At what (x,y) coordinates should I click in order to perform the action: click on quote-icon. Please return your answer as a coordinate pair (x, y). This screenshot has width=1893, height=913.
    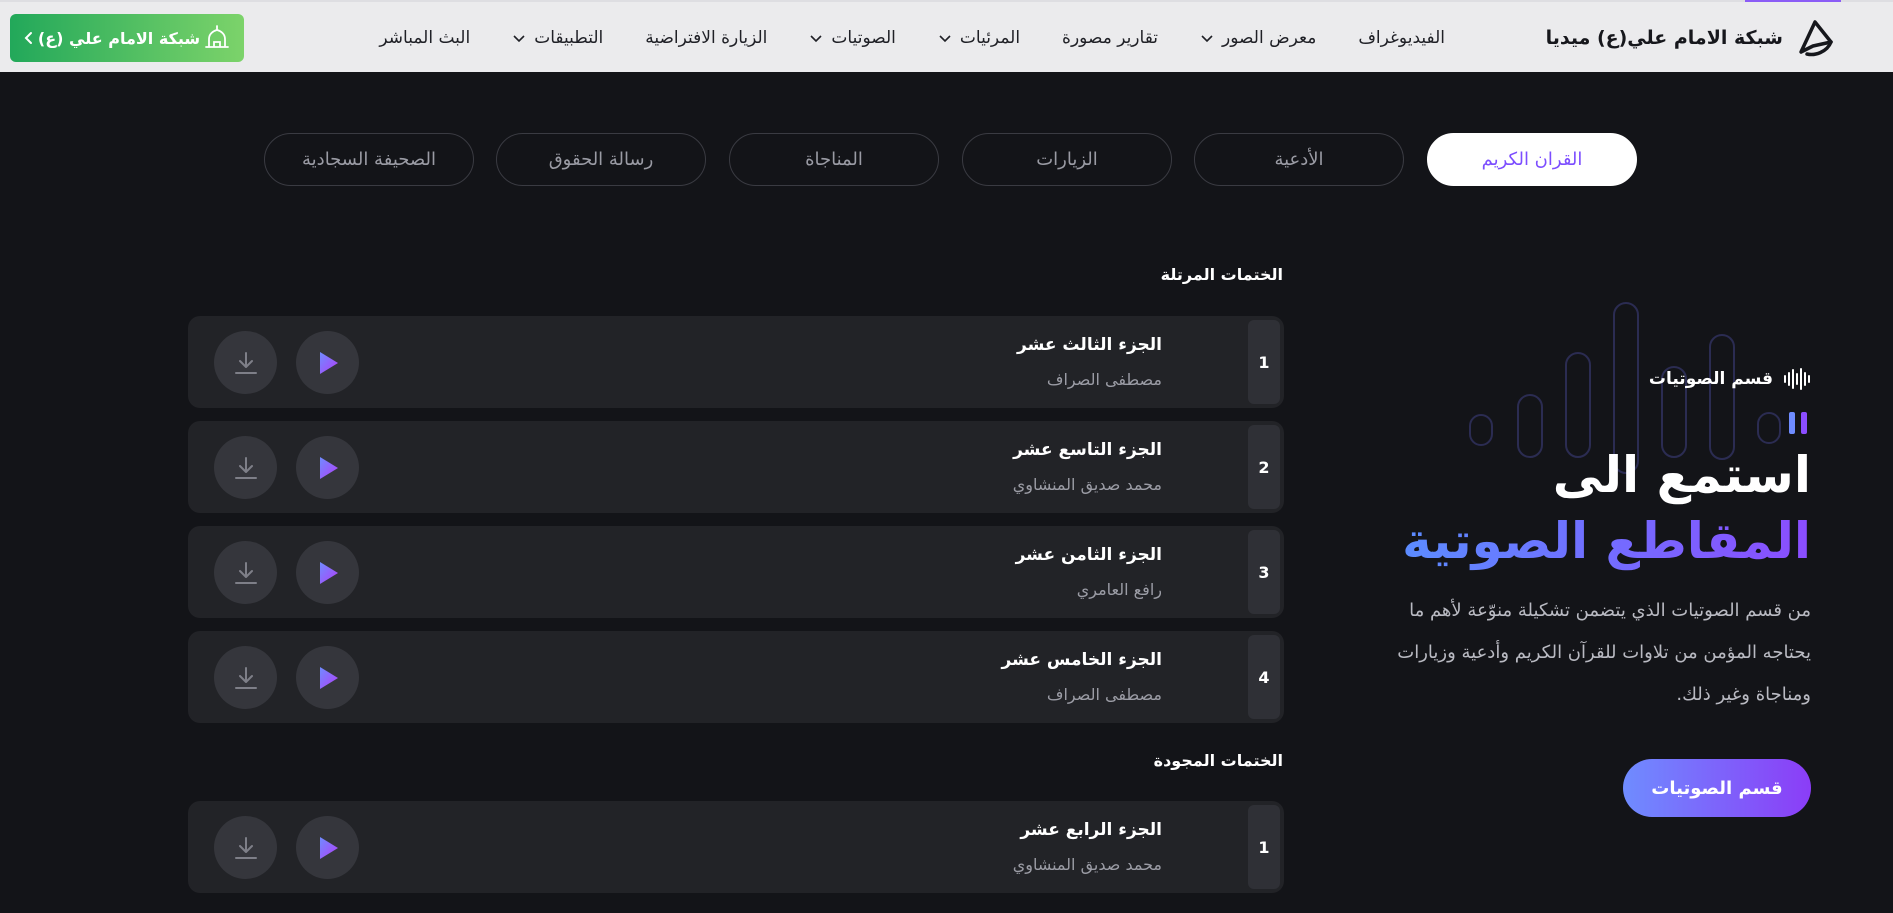
    Looking at the image, I should click on (1798, 423).